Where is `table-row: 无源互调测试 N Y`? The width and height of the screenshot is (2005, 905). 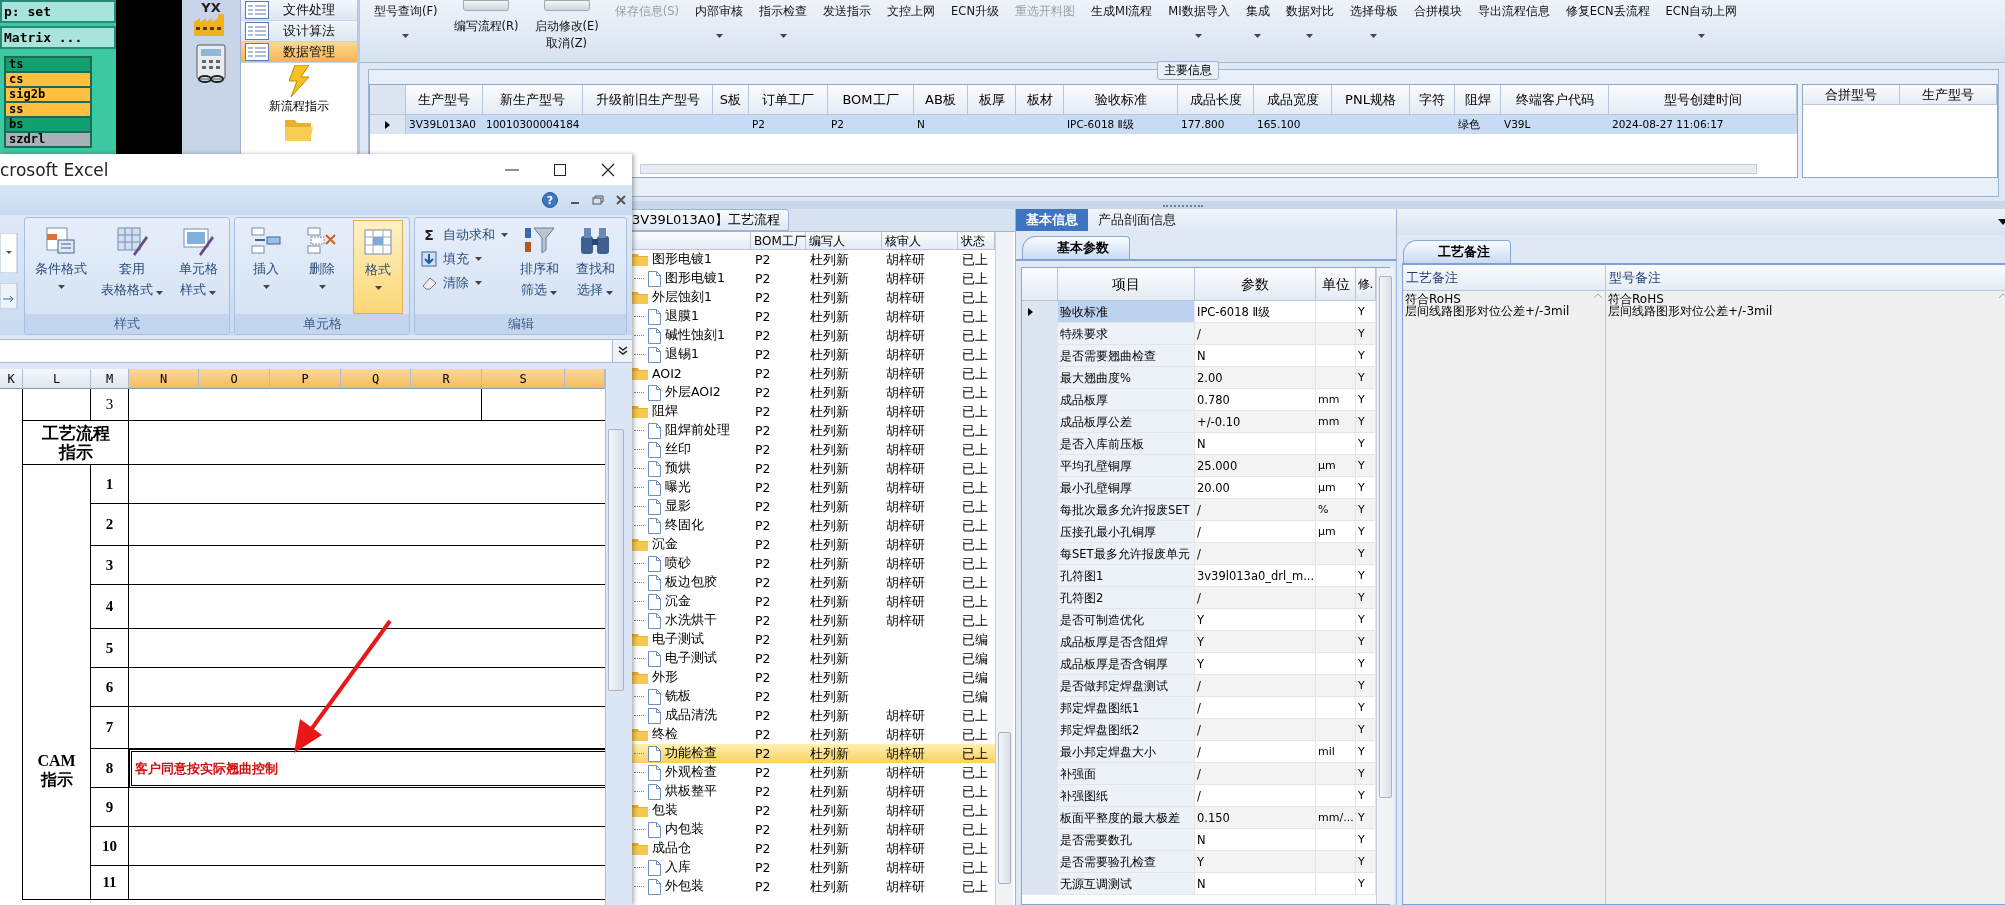
table-row: 无源互调测试 N Y is located at coordinates (1199, 884).